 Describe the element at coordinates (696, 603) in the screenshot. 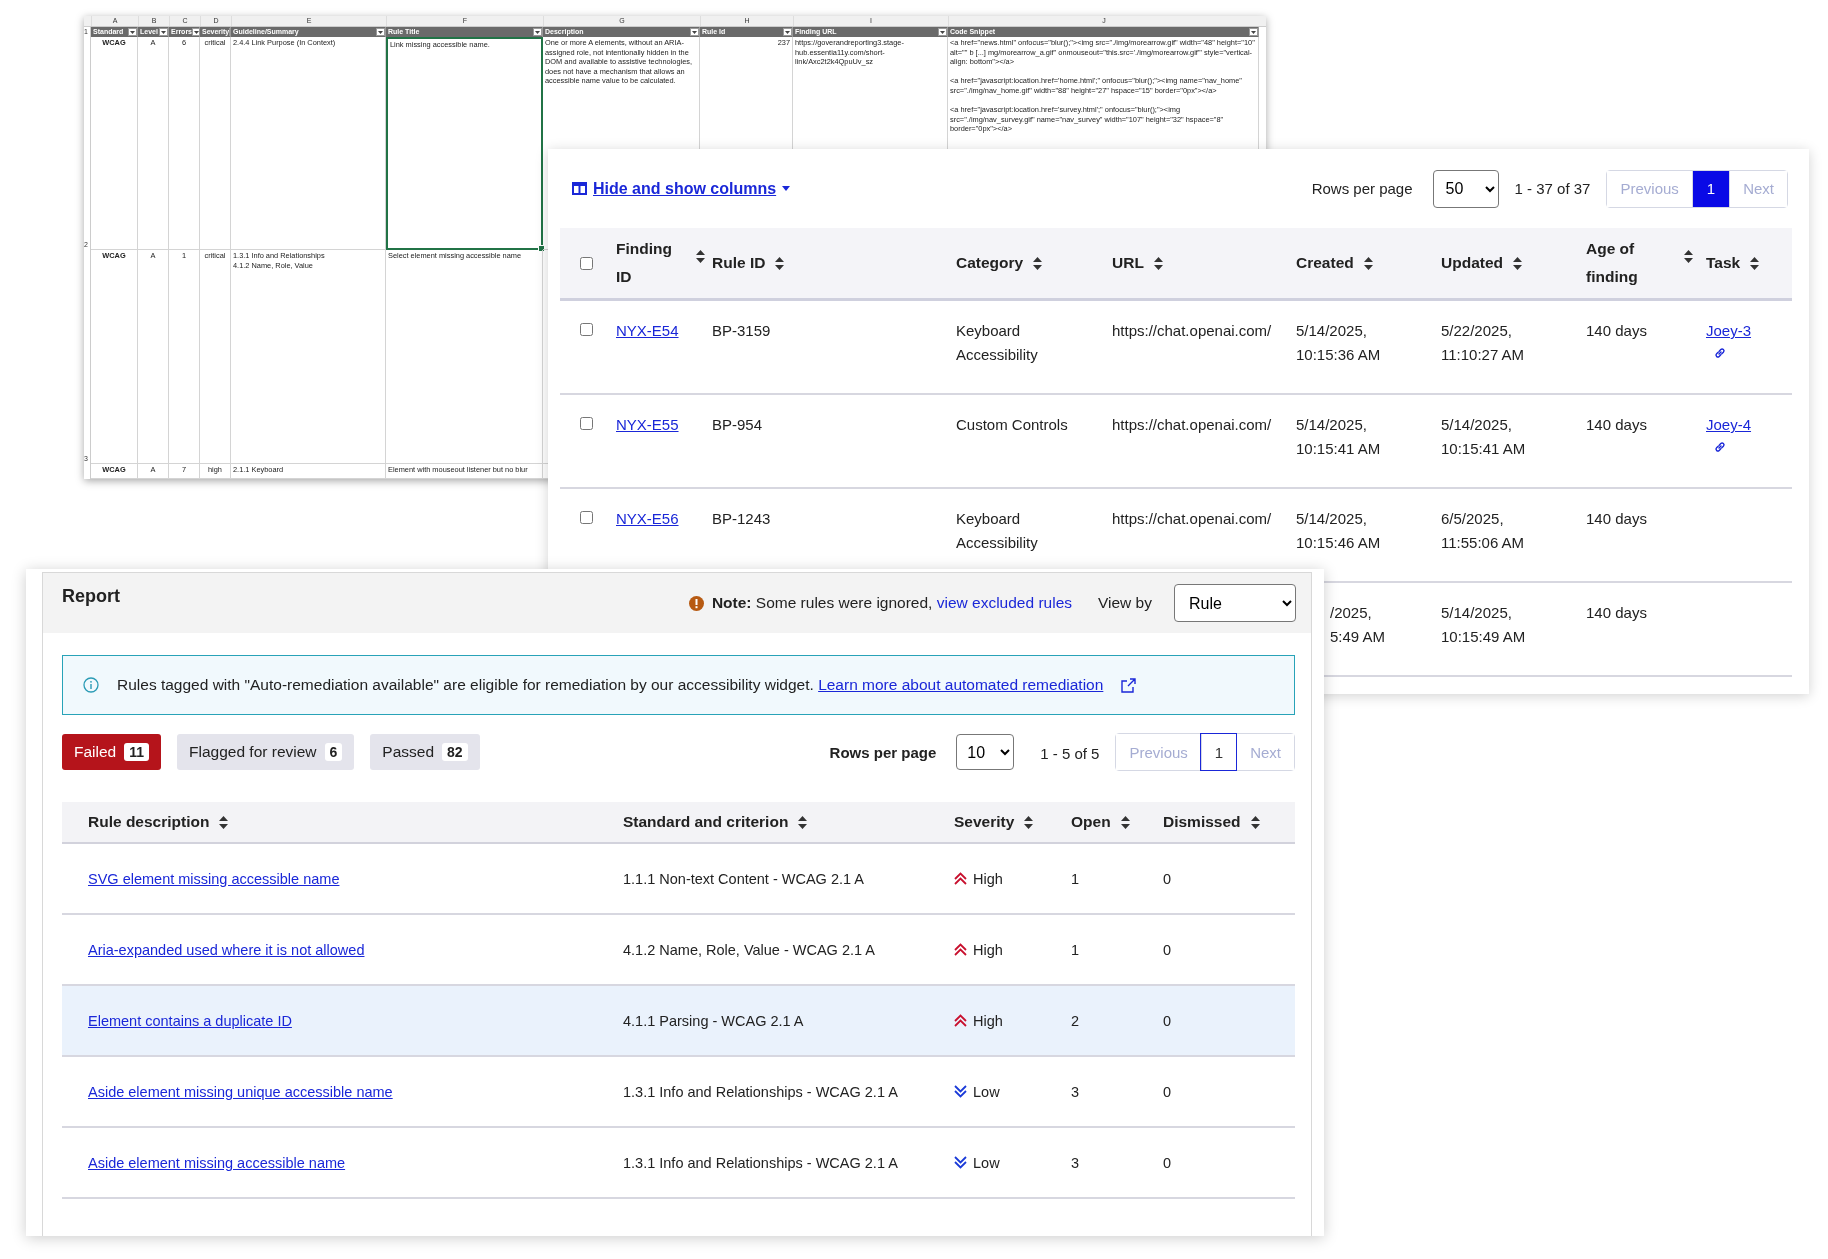

I see `warning-icon` at that location.